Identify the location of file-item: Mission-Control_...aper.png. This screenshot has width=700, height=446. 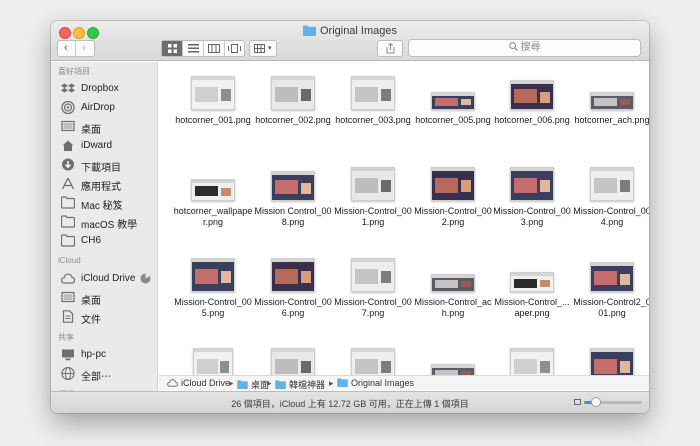
(532, 288).